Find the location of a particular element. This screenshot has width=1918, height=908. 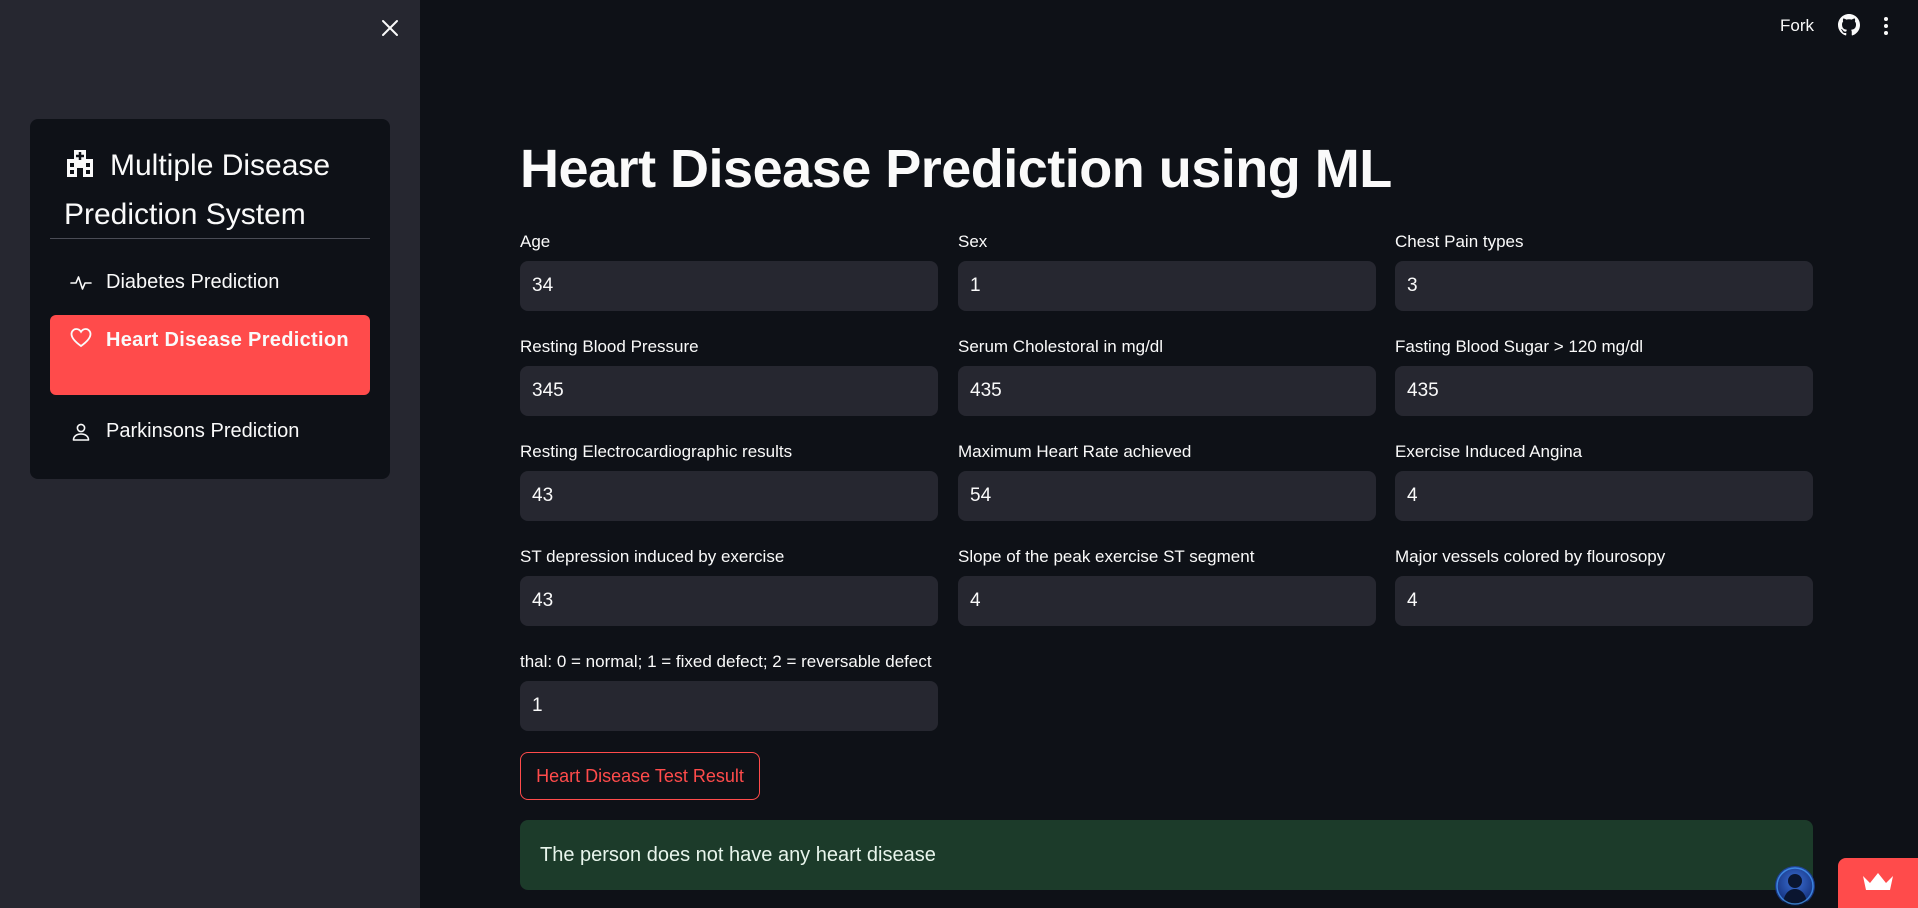

major-vessels-label: Major vessels colored by flourosopy is located at coordinates (1530, 556).